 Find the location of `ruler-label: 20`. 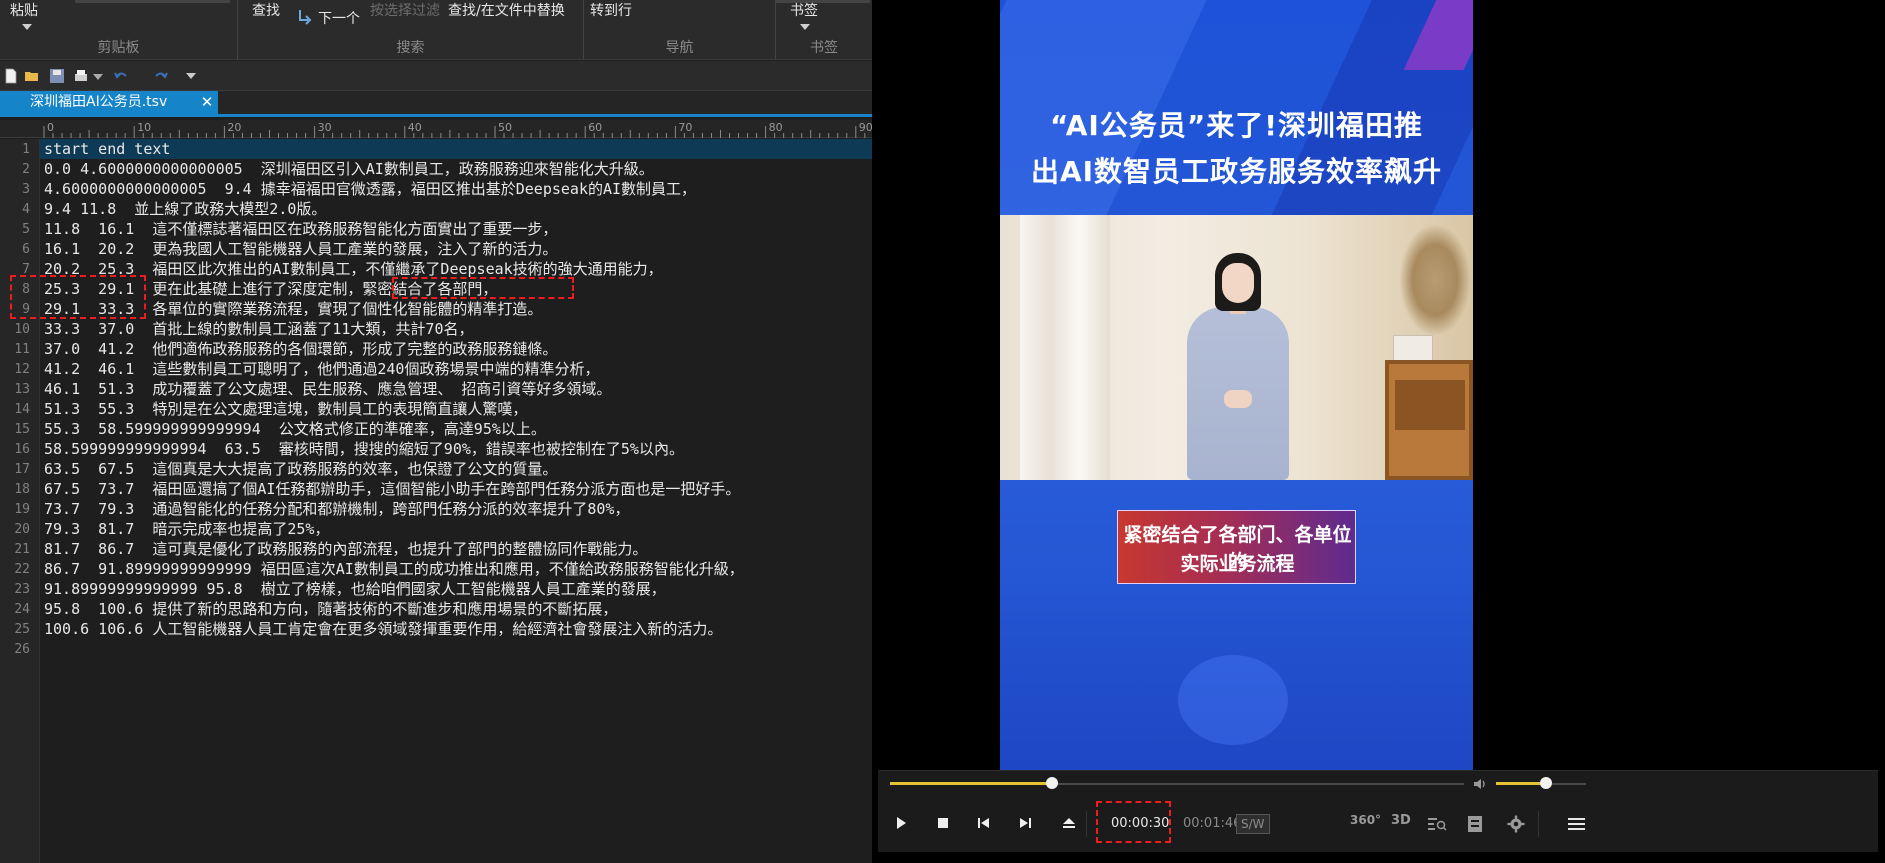

ruler-label: 20 is located at coordinates (234, 127).